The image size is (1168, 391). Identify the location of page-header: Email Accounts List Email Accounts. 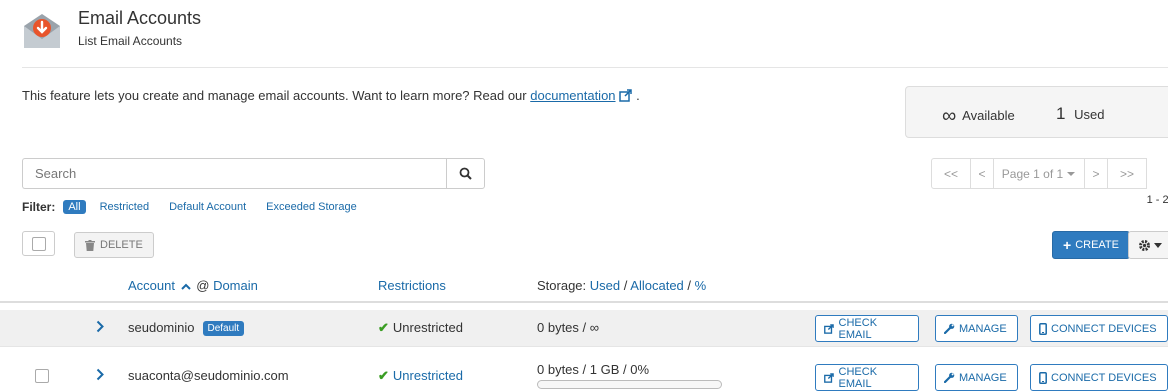
(111, 36).